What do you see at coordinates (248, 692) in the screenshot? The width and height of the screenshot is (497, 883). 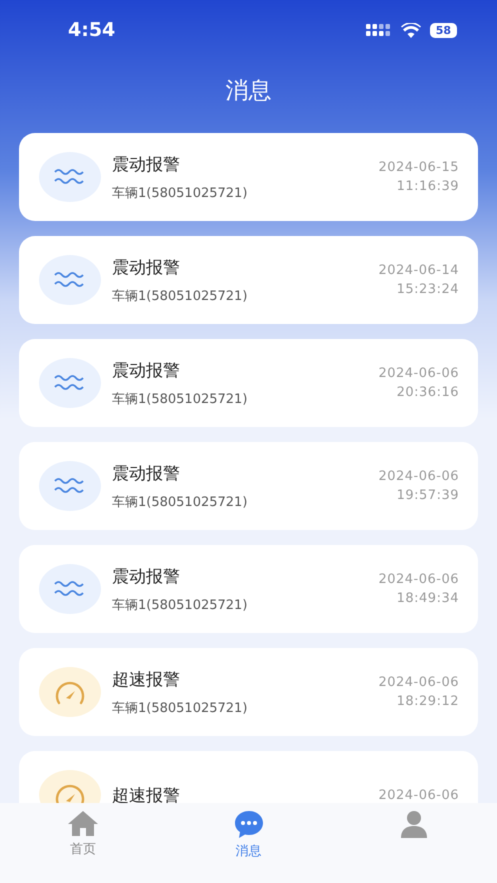 I see `message-card: 超速报警 车辆1(58051025721) 2024-06-06 18:29:12` at bounding box center [248, 692].